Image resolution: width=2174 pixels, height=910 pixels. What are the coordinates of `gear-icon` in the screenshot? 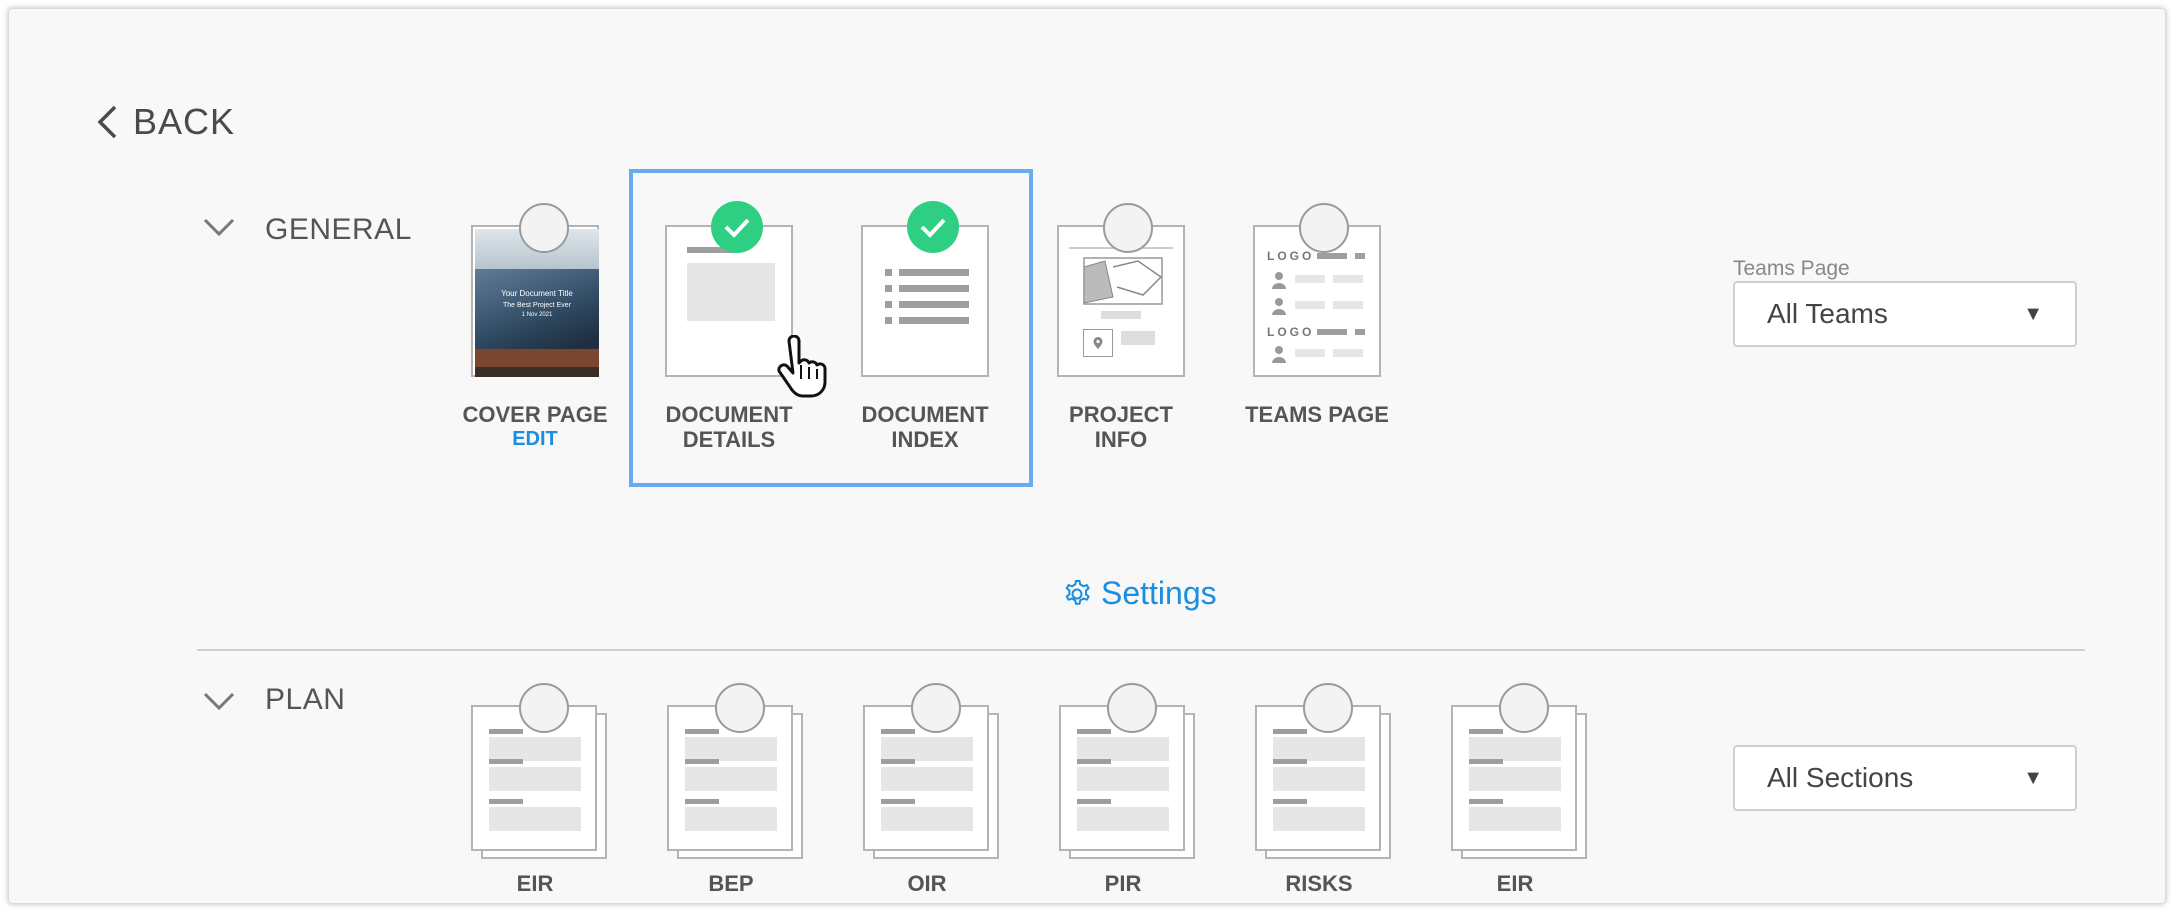 It's located at (1077, 592).